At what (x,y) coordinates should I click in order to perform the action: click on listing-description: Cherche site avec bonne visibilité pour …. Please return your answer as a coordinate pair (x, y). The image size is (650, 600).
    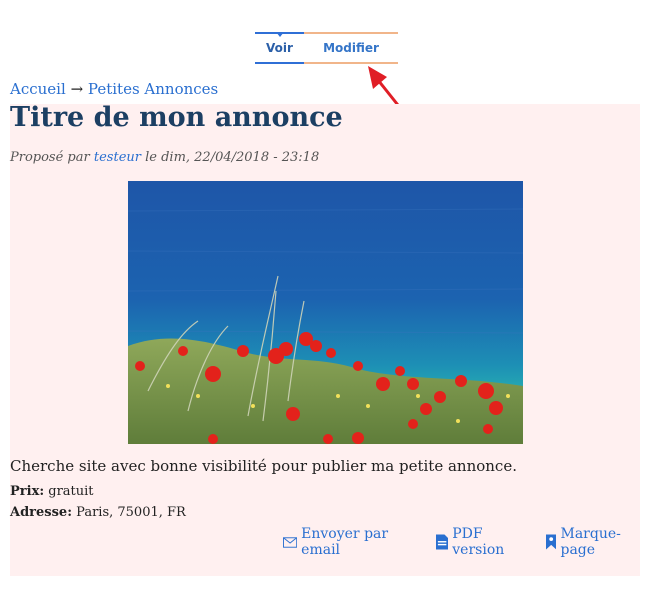
    Looking at the image, I should click on (263, 466).